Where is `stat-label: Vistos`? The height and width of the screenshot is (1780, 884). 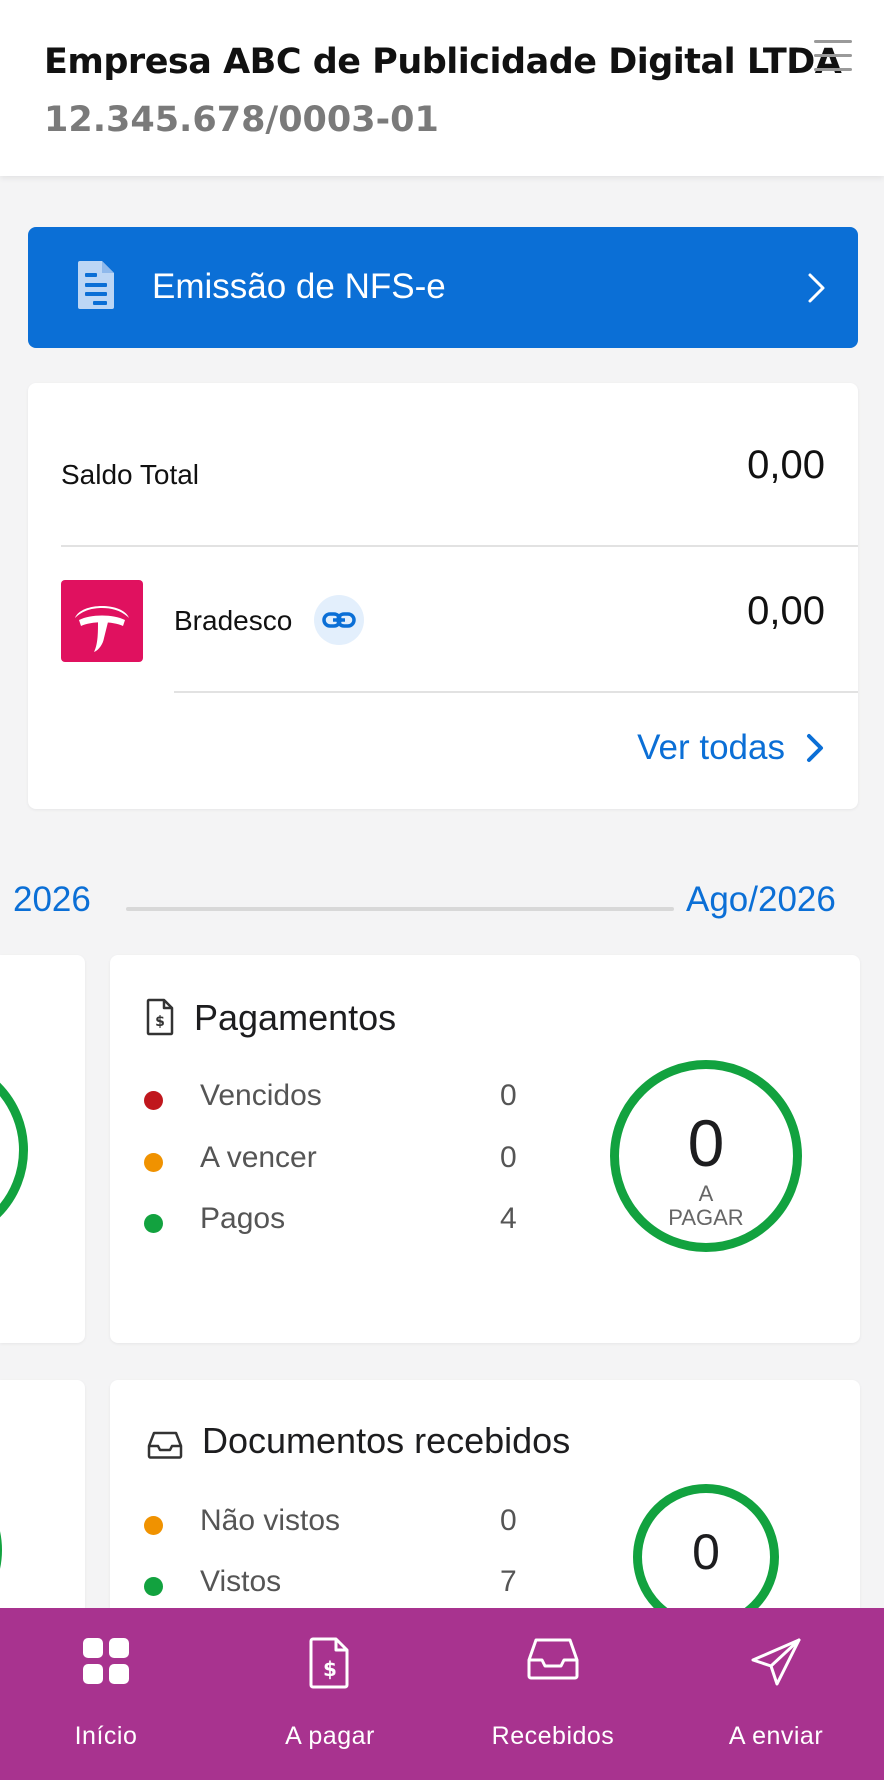 stat-label: Vistos is located at coordinates (241, 1581).